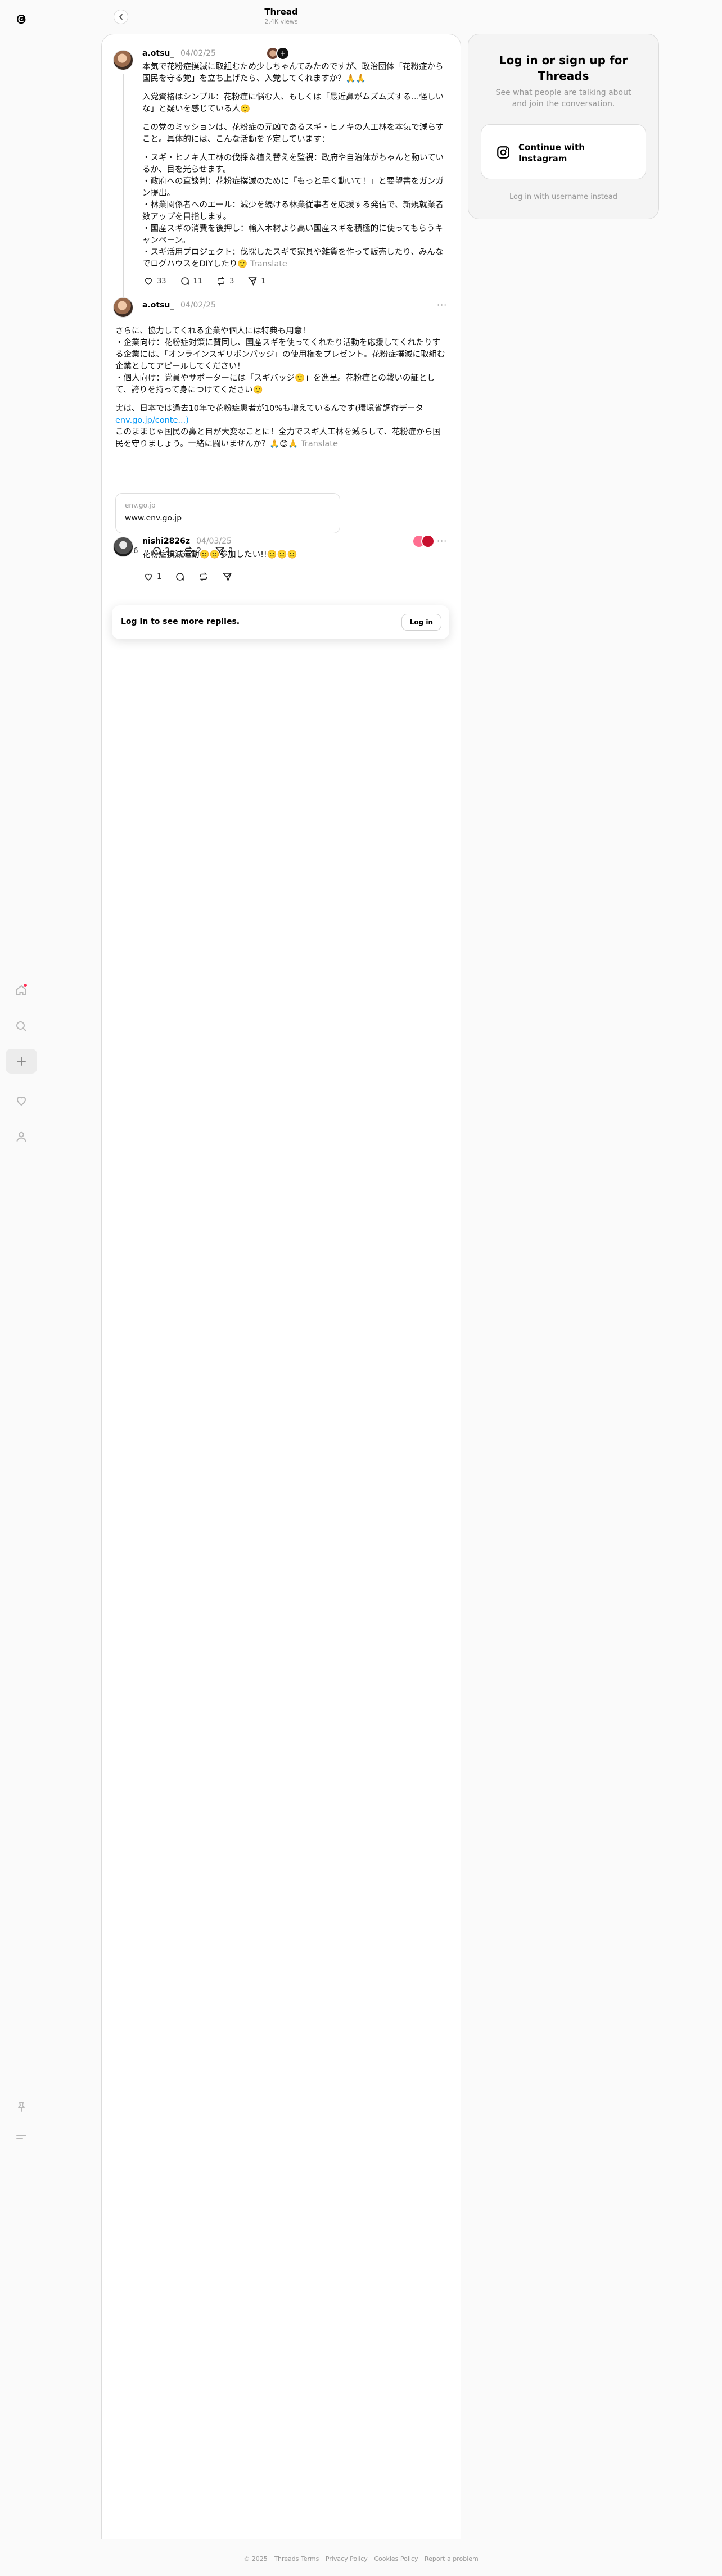  I want to click on post-date: 04/03/25, so click(214, 541).